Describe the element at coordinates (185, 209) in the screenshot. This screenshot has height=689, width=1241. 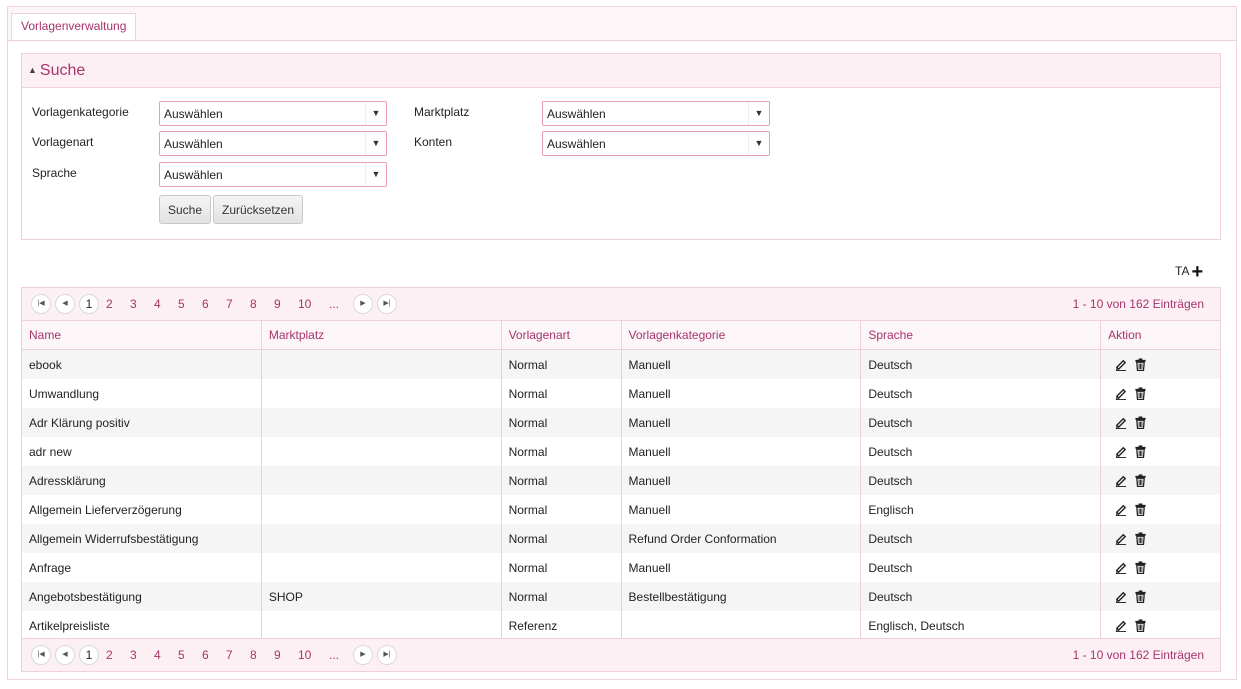
I see `search-button: Suche` at that location.